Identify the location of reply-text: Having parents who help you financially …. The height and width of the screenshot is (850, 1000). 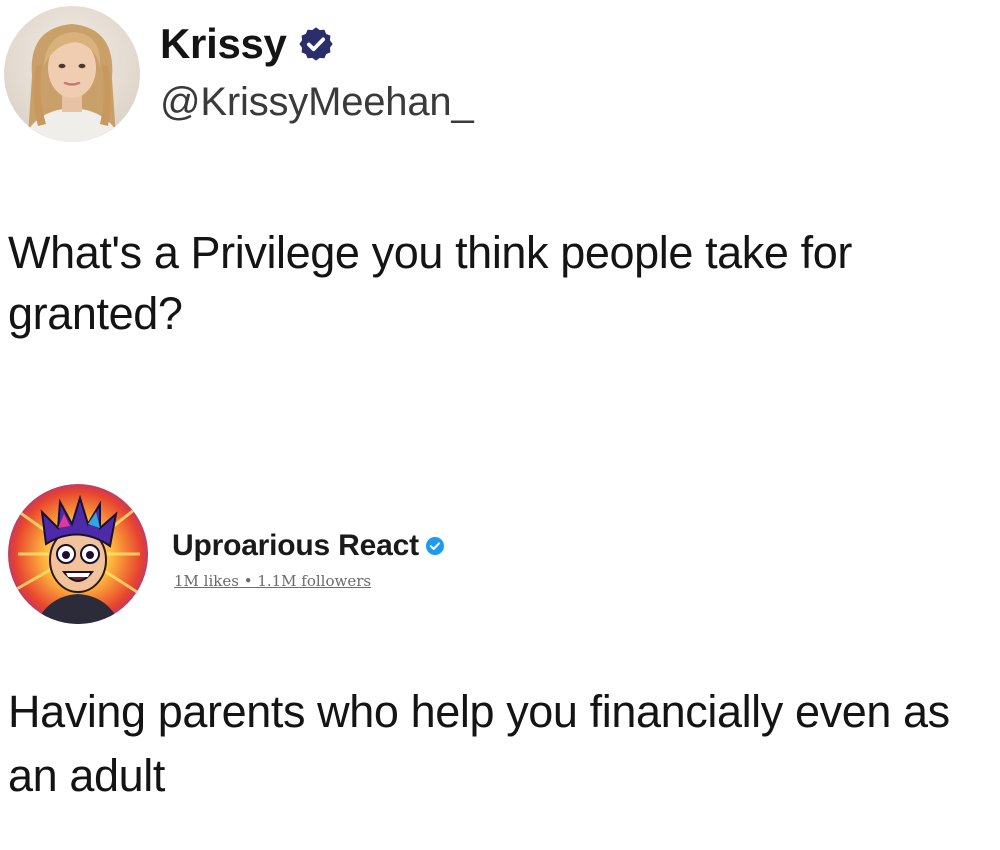
(479, 743).